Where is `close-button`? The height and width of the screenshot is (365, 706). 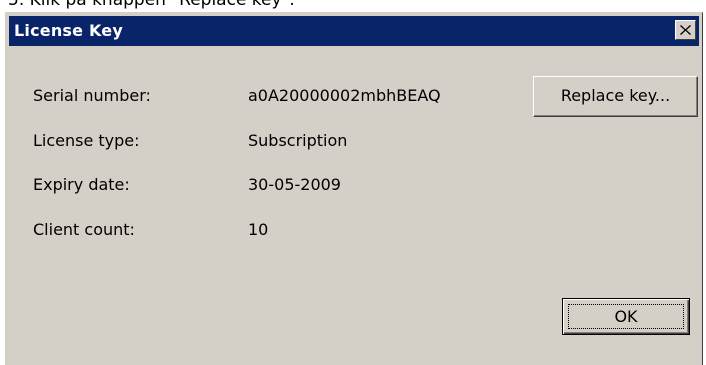
close-button is located at coordinates (685, 30).